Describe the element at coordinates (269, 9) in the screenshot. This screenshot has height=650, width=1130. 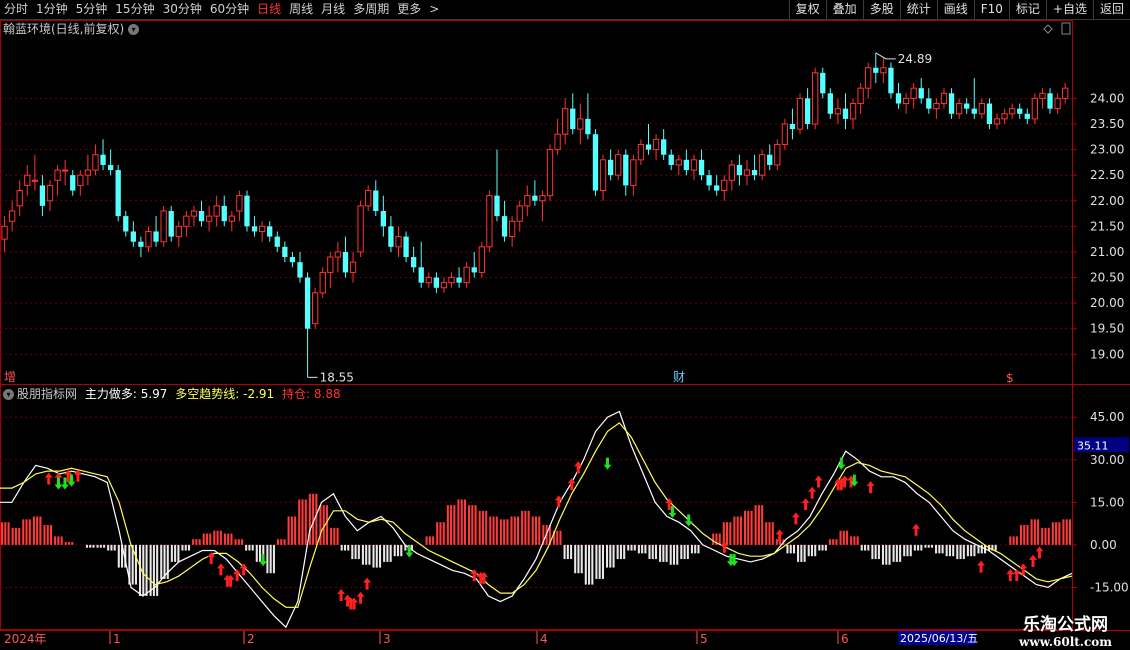
I see `tab-period-6: 日线` at that location.